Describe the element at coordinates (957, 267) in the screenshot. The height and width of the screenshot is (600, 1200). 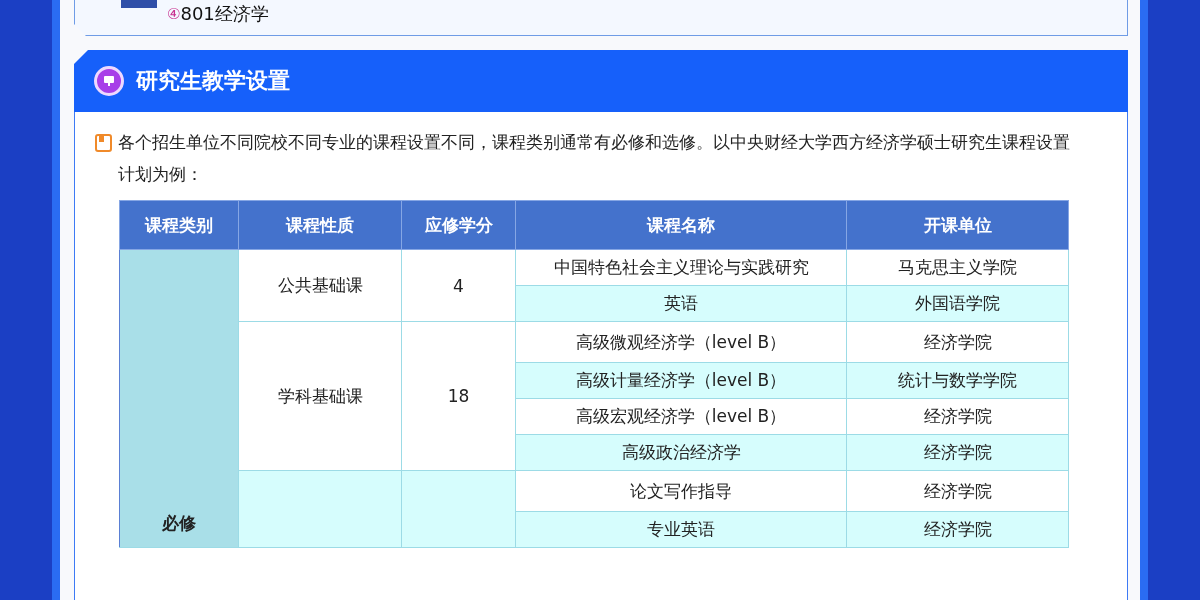
I see `department-cell: 马克思主义学院` at that location.